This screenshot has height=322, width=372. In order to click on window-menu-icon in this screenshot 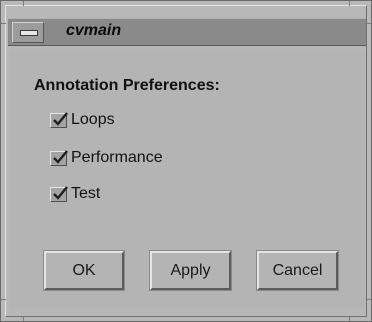, I will do `click(29, 33)`.